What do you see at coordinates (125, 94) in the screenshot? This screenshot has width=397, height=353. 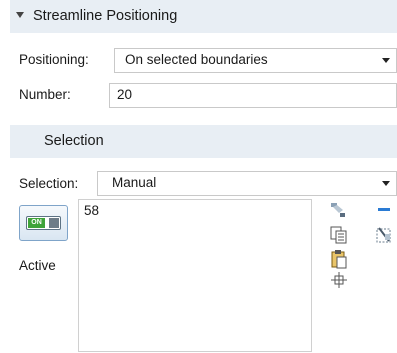 I see `number-value: 20` at bounding box center [125, 94].